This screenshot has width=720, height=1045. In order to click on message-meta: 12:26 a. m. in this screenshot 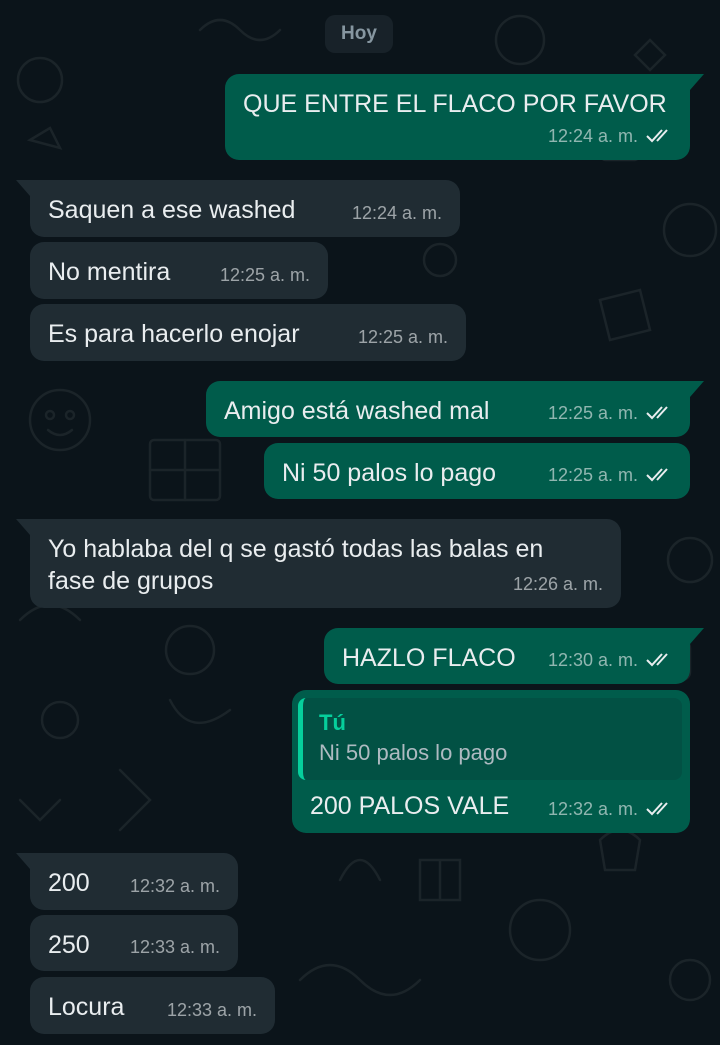, I will do `click(558, 584)`.